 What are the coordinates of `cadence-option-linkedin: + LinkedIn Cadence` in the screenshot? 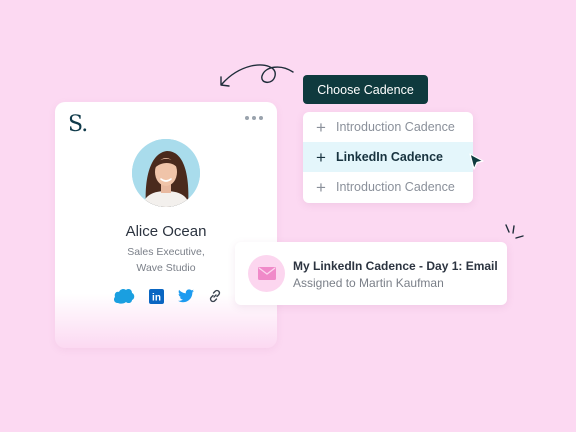 It's located at (388, 157).